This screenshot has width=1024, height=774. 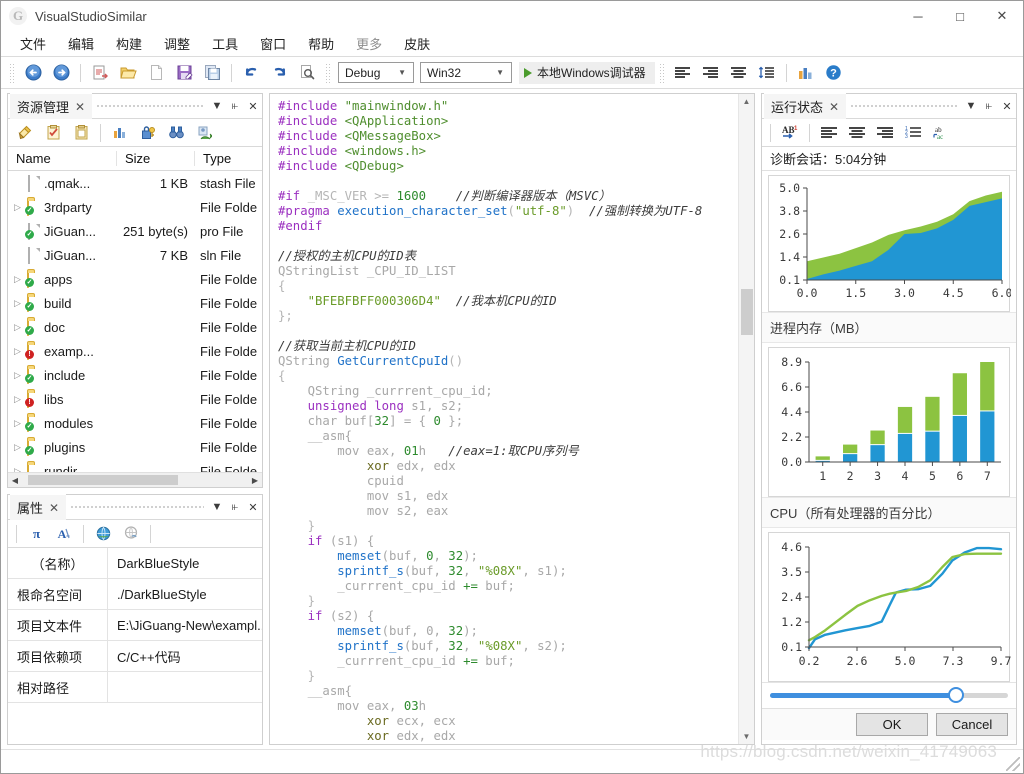 What do you see at coordinates (889, 695) in the screenshot?
I see `timeline-slider` at bounding box center [889, 695].